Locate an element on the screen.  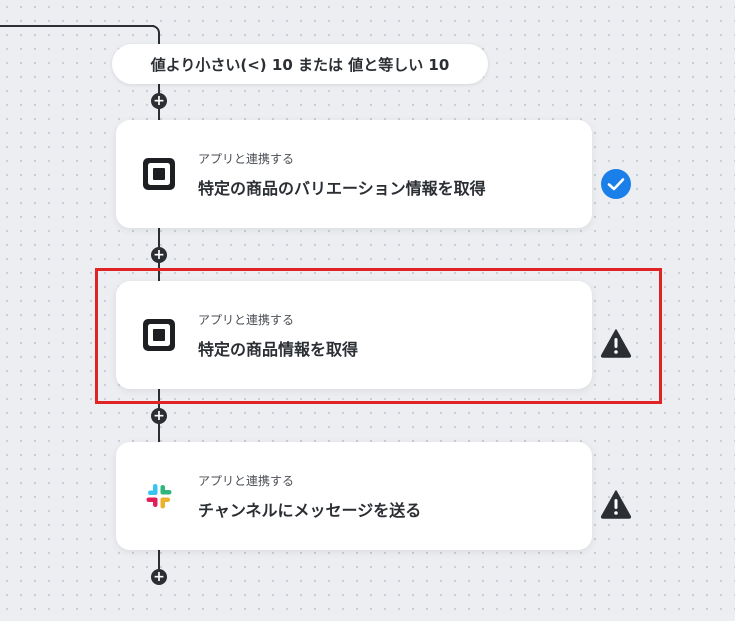
branch-connector-line is located at coordinates (77, 26).